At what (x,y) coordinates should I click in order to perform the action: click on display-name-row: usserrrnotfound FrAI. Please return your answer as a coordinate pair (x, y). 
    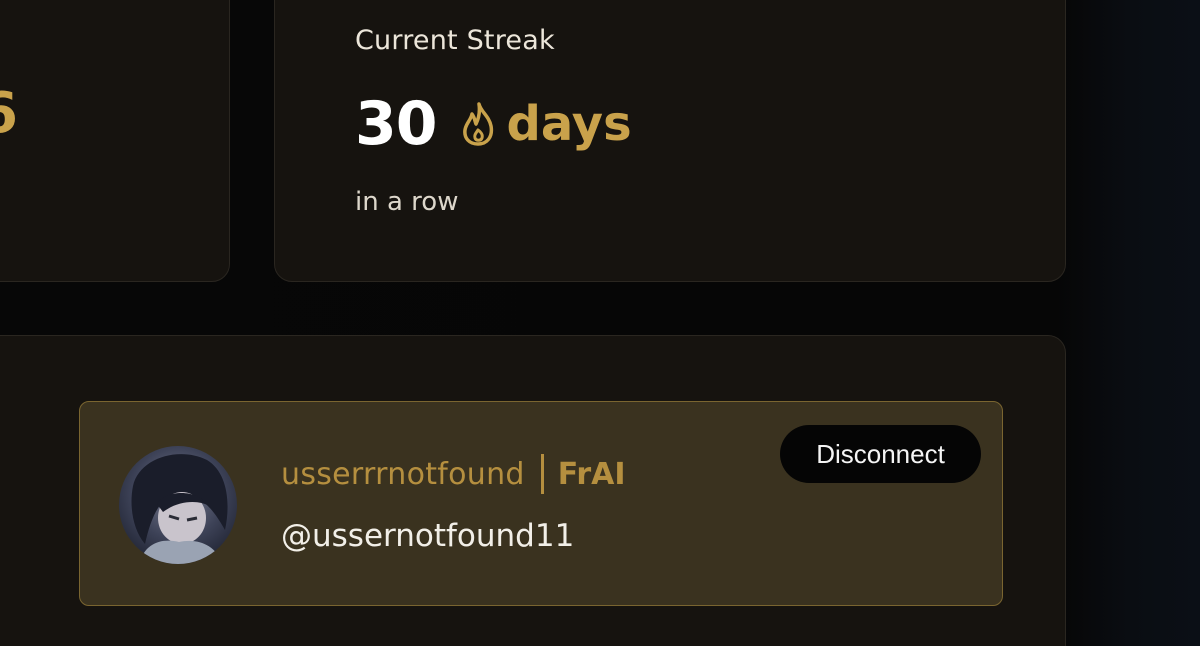
    Looking at the image, I should click on (453, 474).